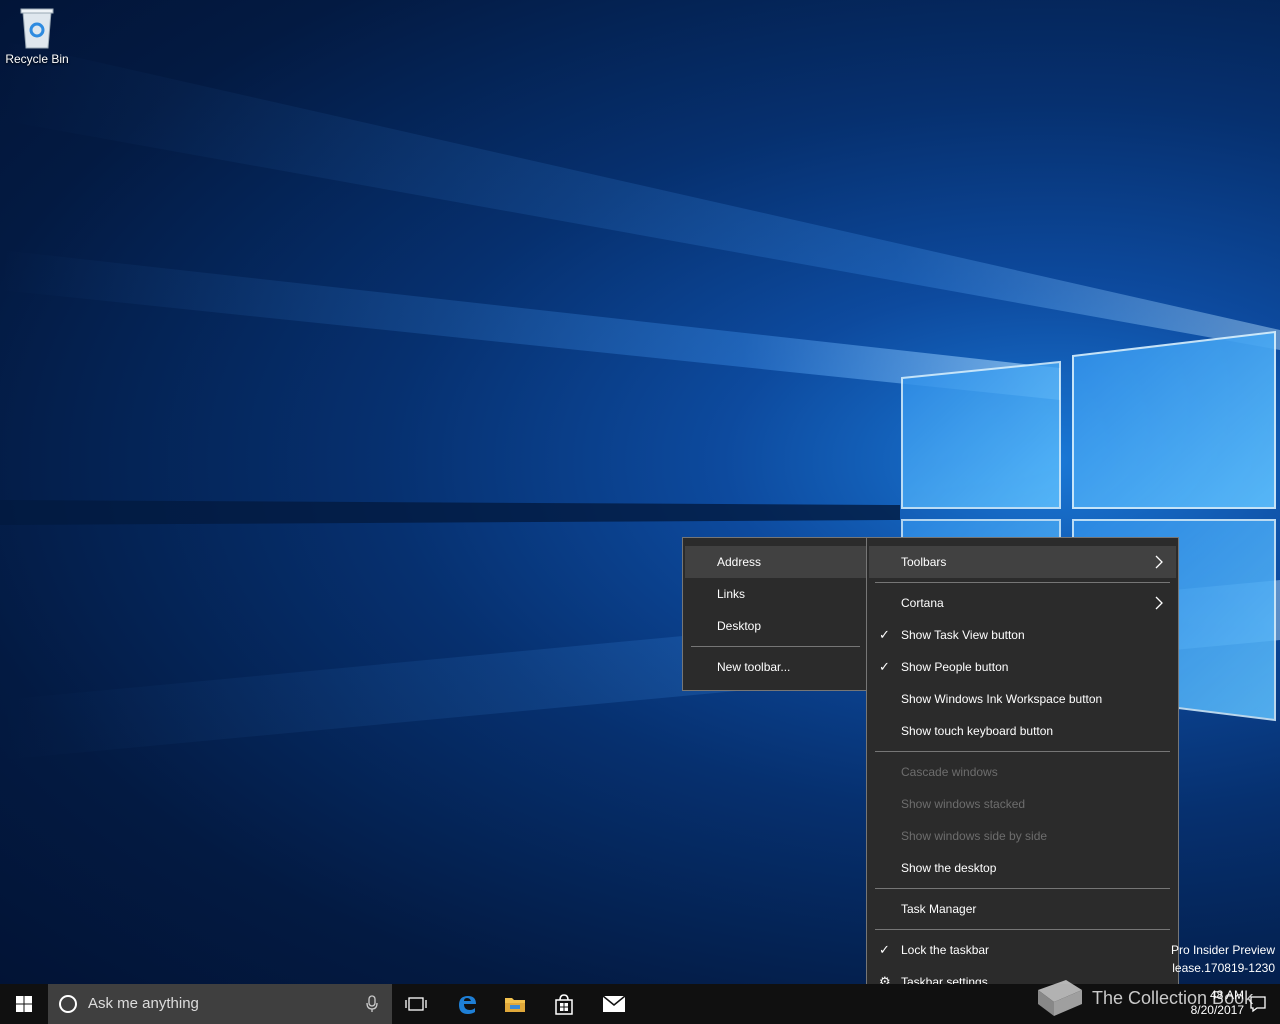  Describe the element at coordinates (939, 909) in the screenshot. I see `menu-item-label: Task Manager` at that location.